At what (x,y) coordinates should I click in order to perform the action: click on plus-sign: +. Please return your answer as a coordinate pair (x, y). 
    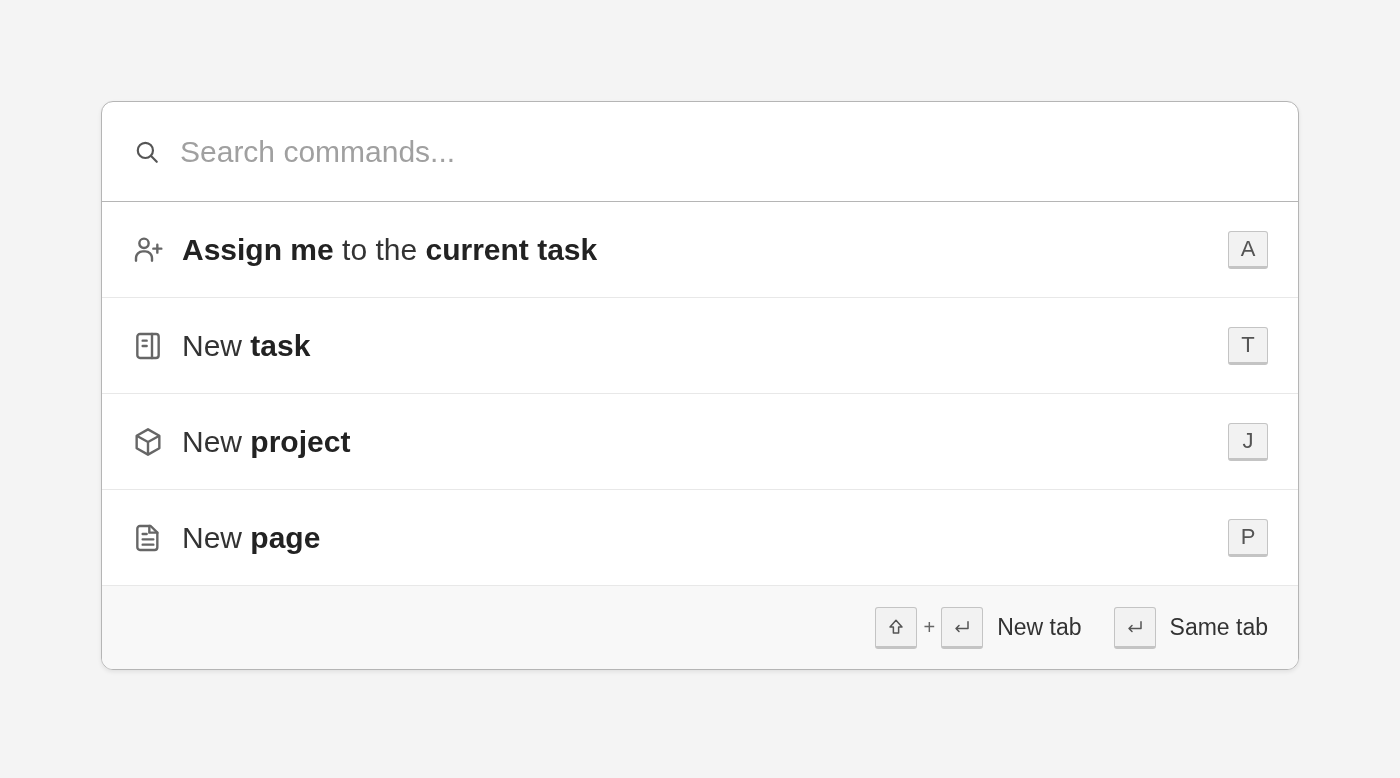
    Looking at the image, I should click on (929, 627).